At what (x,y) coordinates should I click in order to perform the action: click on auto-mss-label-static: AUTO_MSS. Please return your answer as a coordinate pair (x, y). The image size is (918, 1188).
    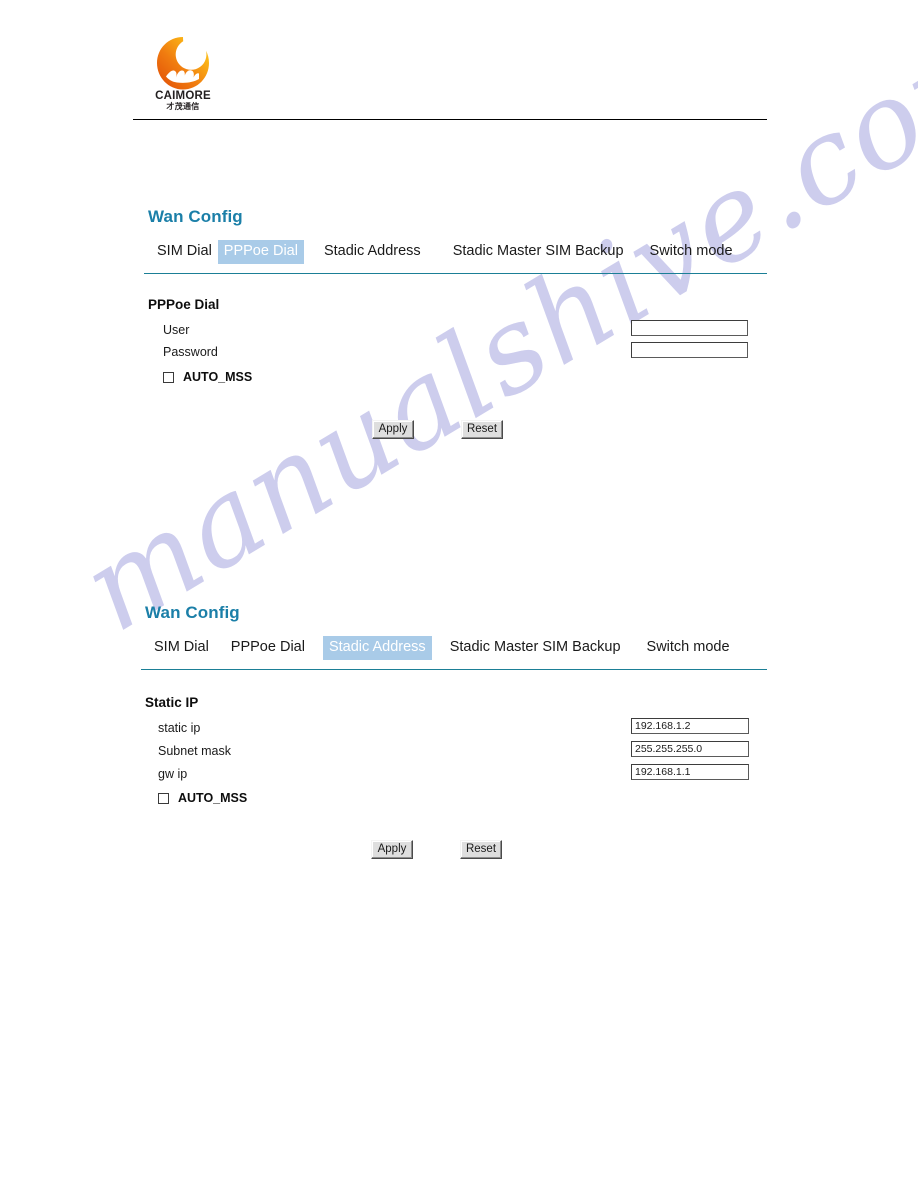
    Looking at the image, I should click on (213, 798).